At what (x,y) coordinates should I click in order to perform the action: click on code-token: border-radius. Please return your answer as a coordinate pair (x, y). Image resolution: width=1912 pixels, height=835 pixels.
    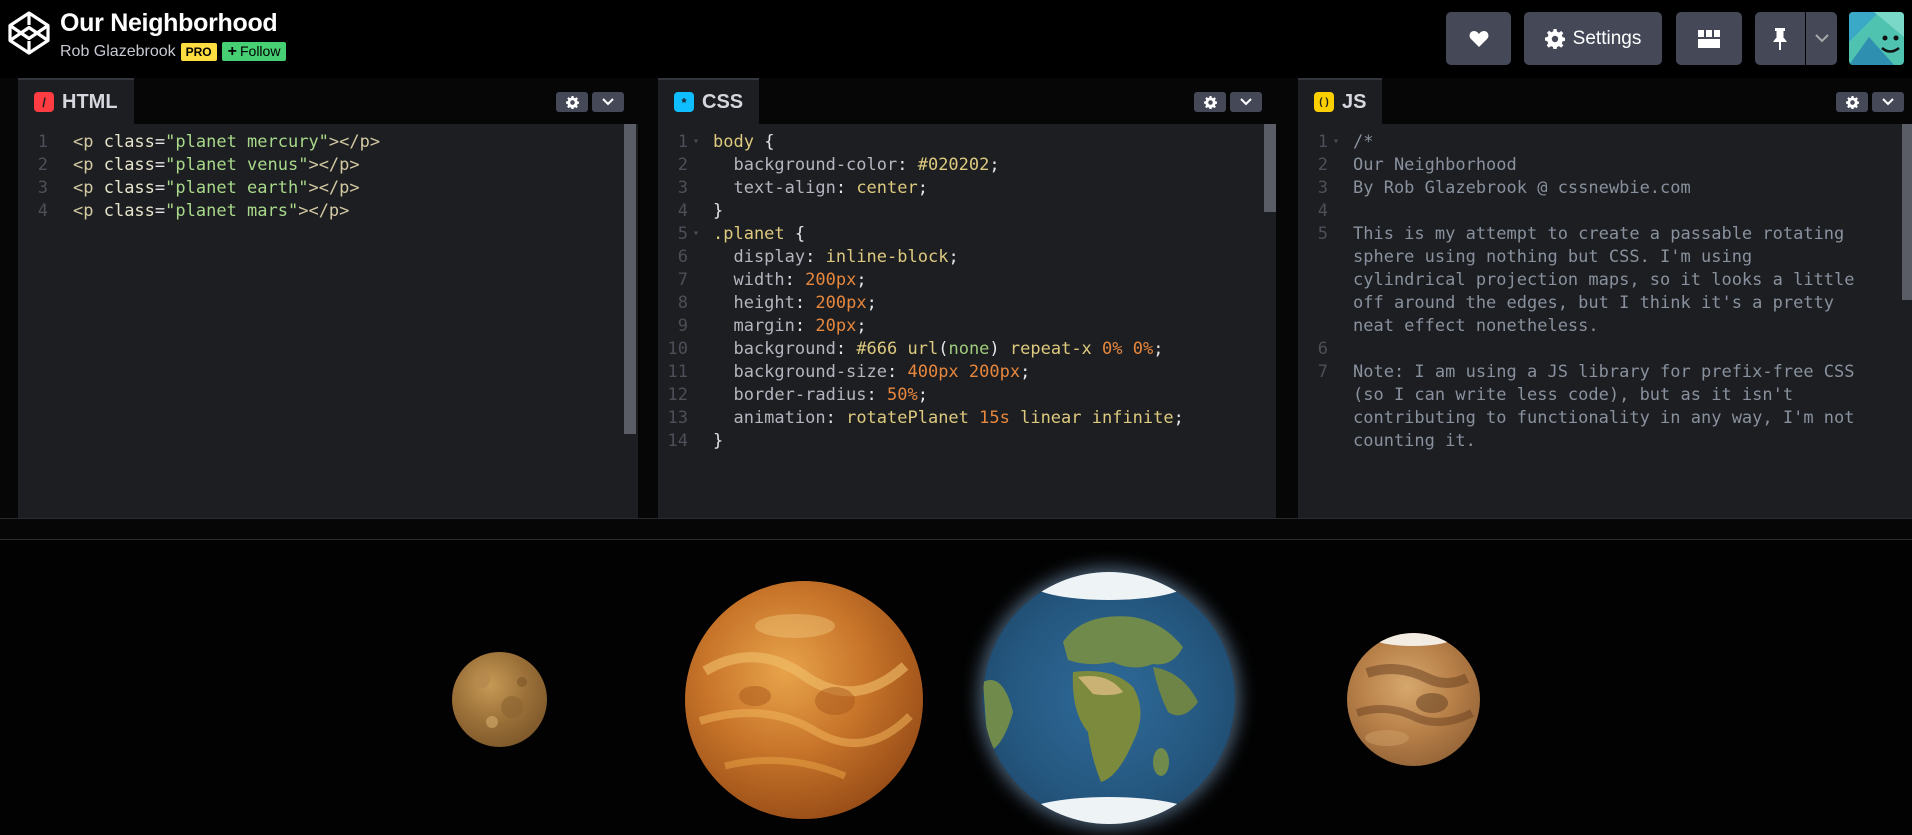
    Looking at the image, I should click on (790, 395).